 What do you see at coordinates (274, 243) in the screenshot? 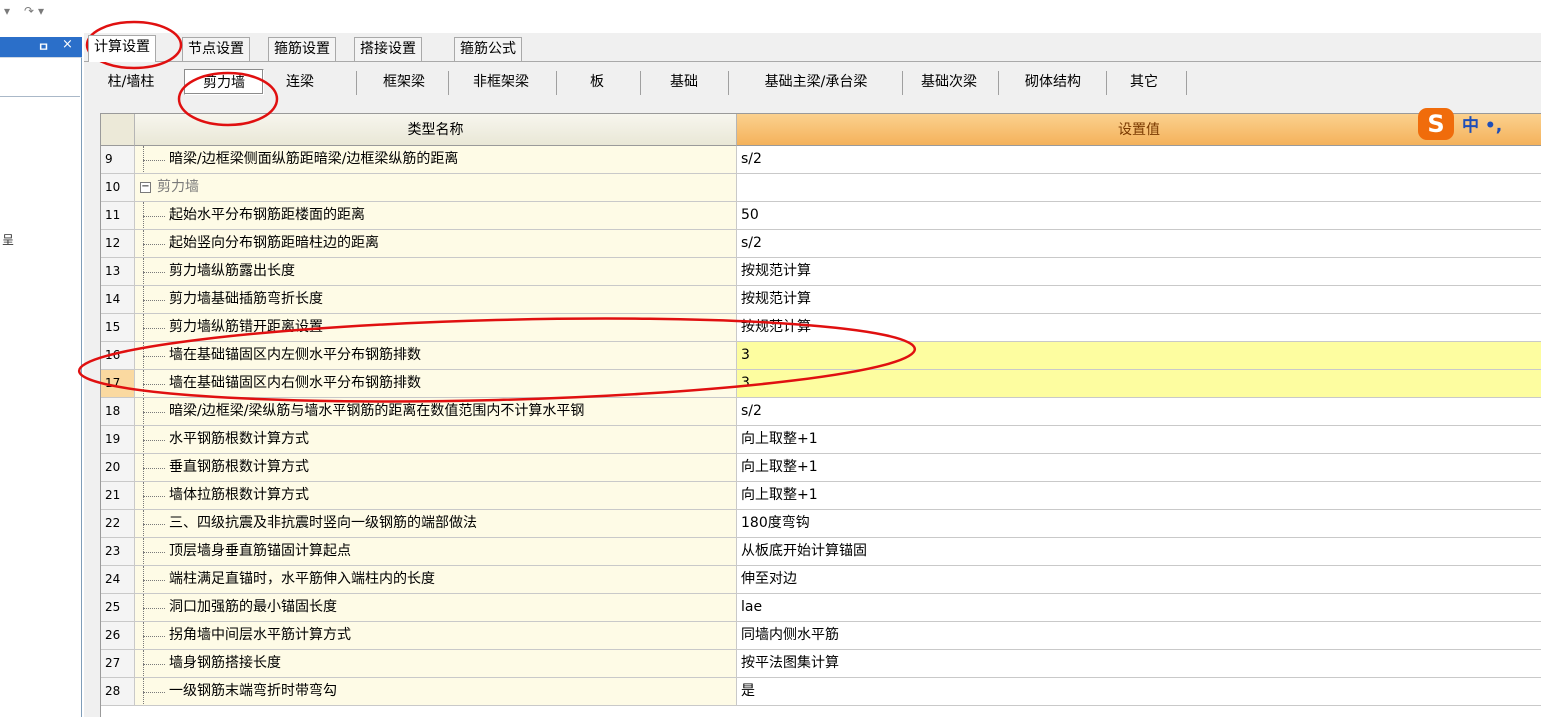
I see `setting-name: 起始竖向分布钢筋距暗柱边的距离` at bounding box center [274, 243].